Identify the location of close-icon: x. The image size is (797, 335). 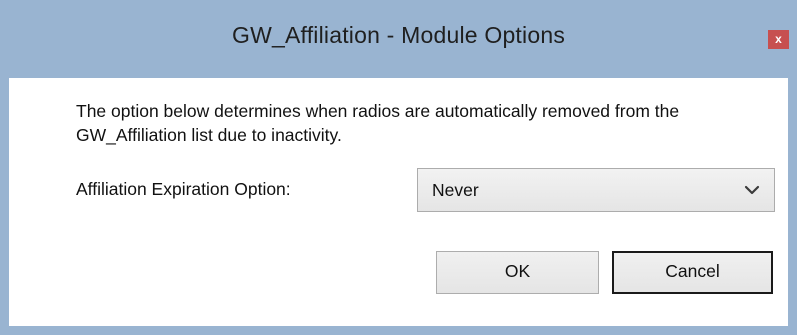
(778, 39).